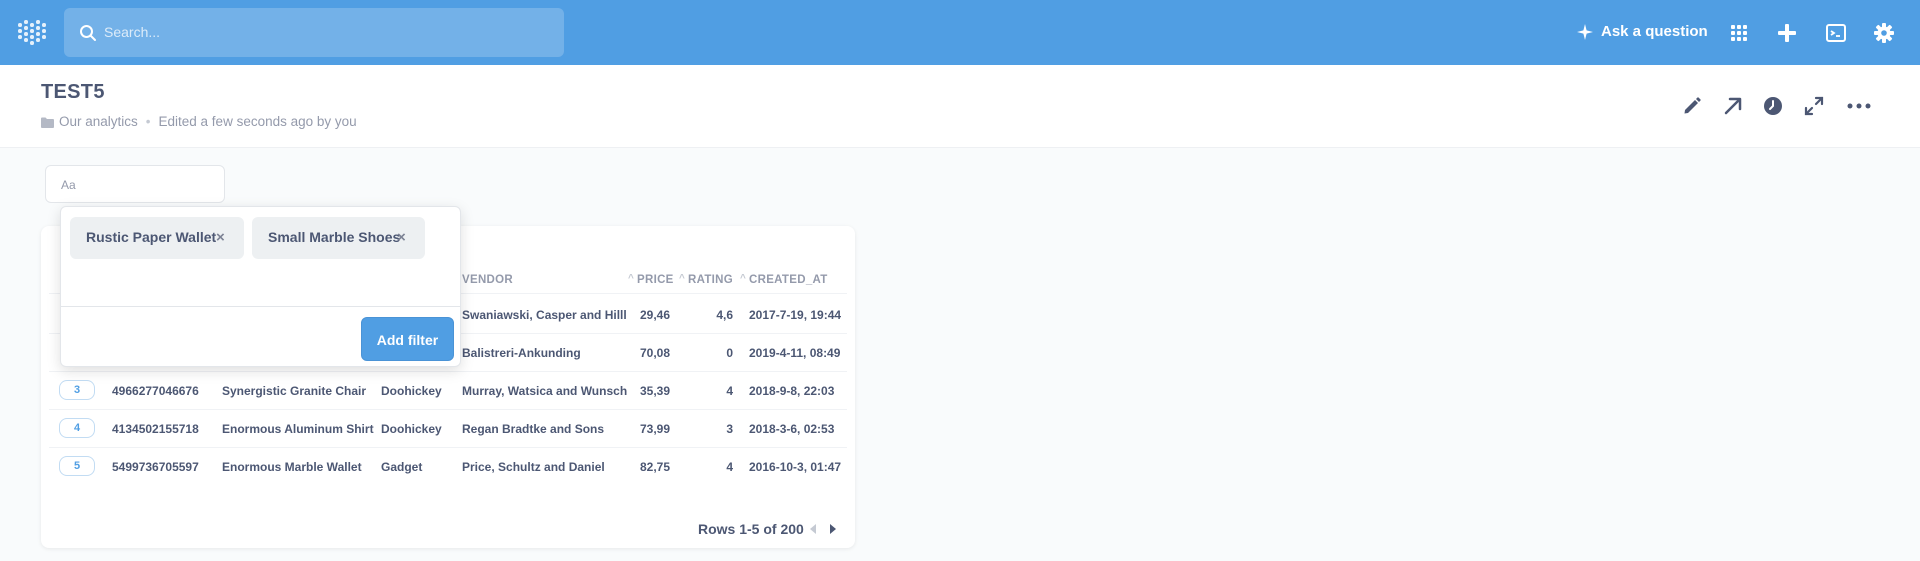 The width and height of the screenshot is (1920, 561). I want to click on cell-created-at: 2018-9-8, 22:03, so click(792, 391).